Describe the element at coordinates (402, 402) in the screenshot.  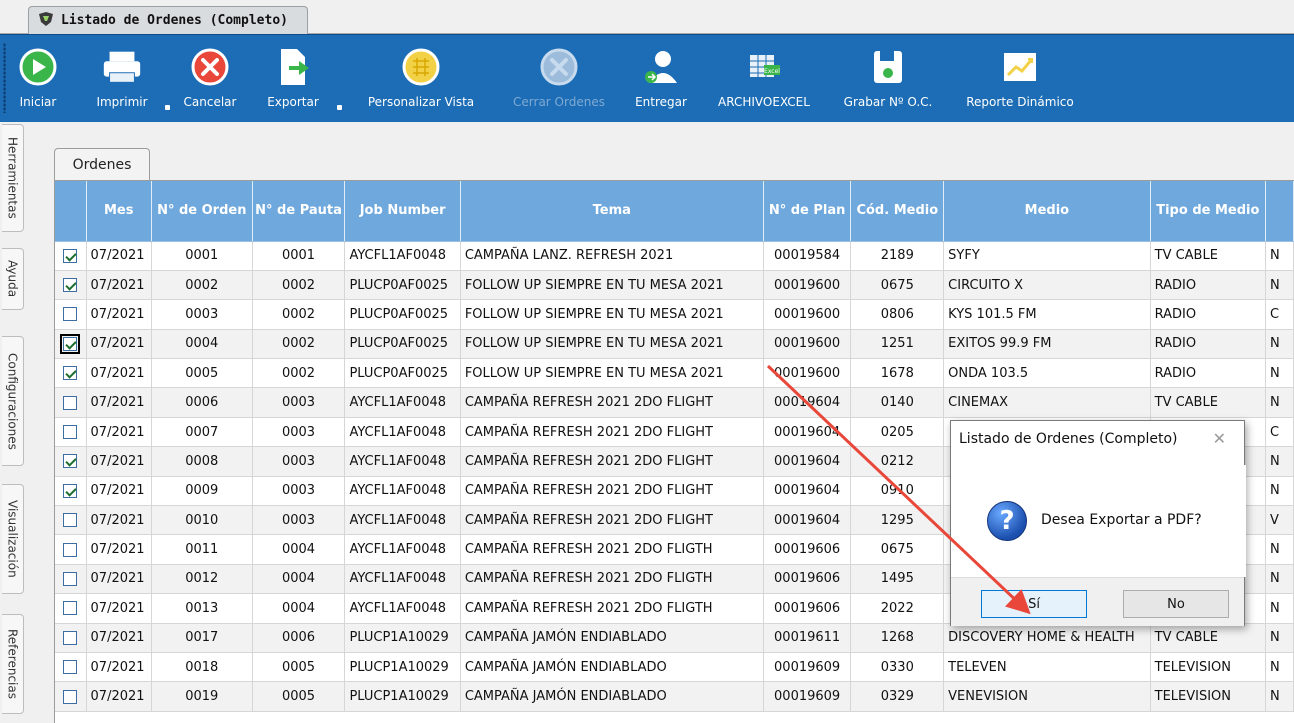
I see `cell-job: AYCFL1AF0048` at that location.